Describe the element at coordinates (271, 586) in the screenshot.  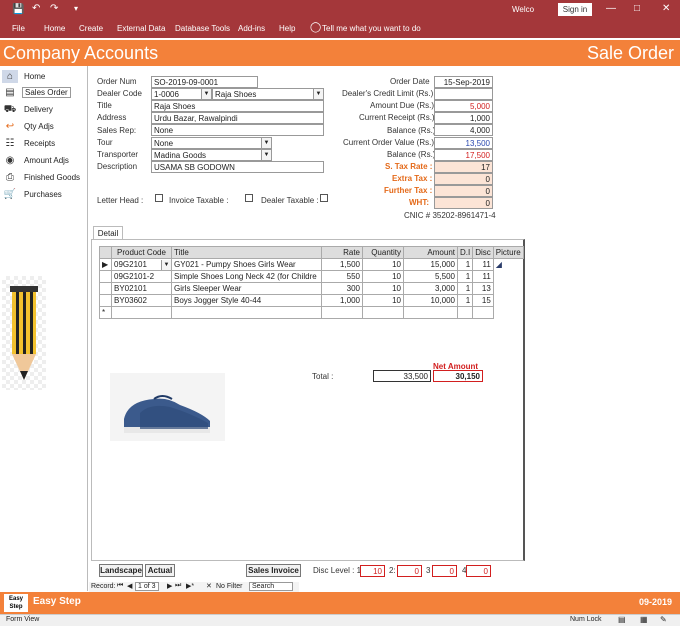
I see `search-box: Search` at that location.